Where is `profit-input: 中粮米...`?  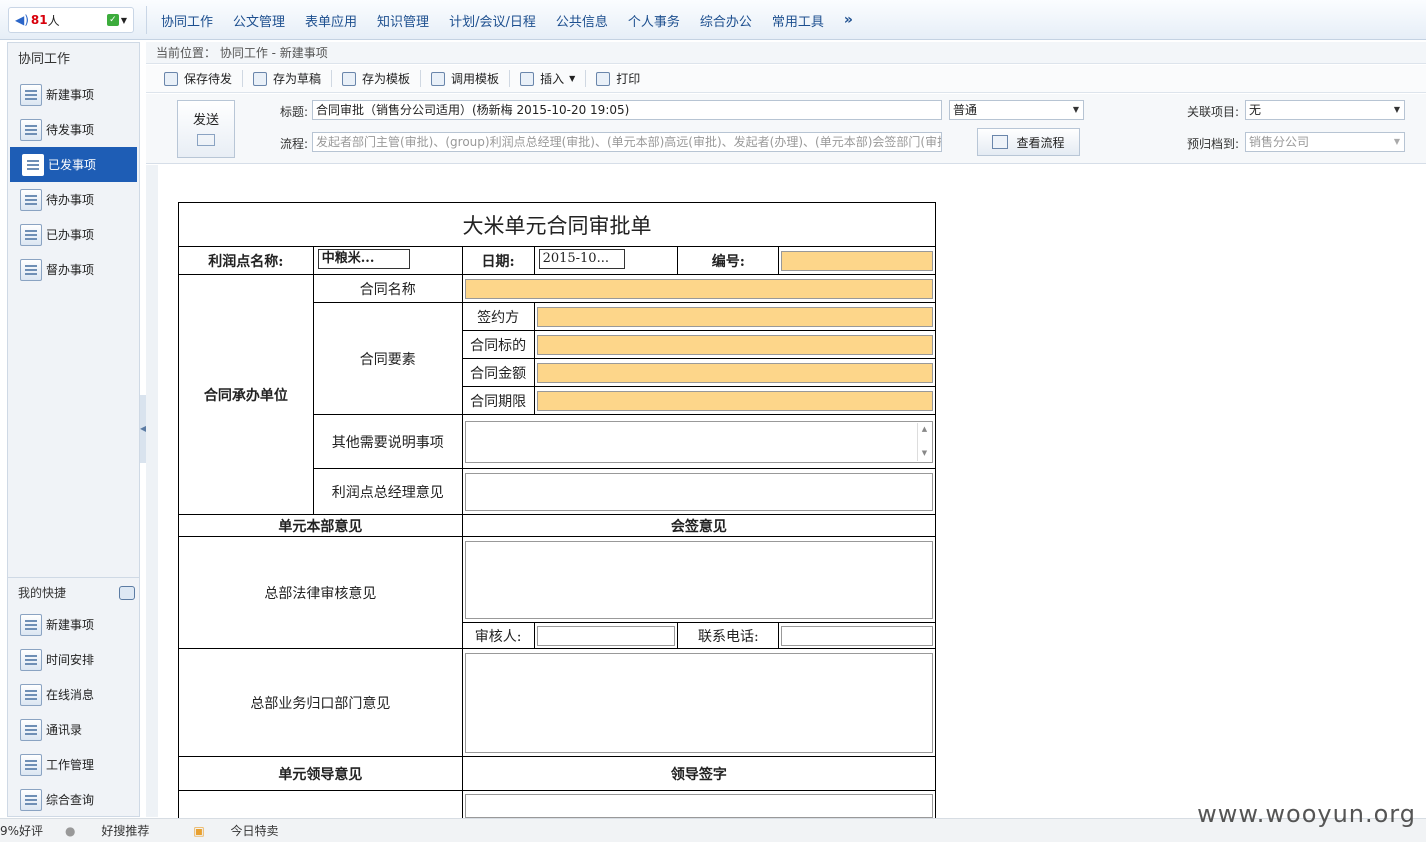 profit-input: 中粮米... is located at coordinates (363, 258).